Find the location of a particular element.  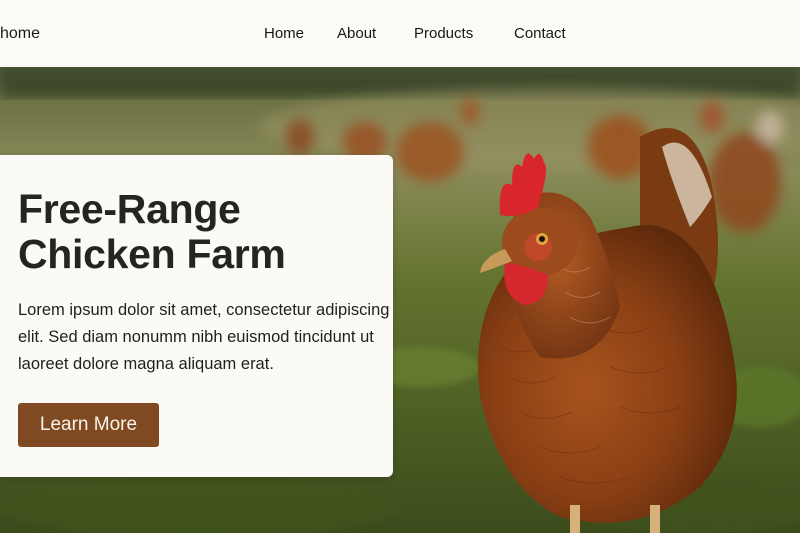

nav-link-contact: Contact is located at coordinates (540, 33).